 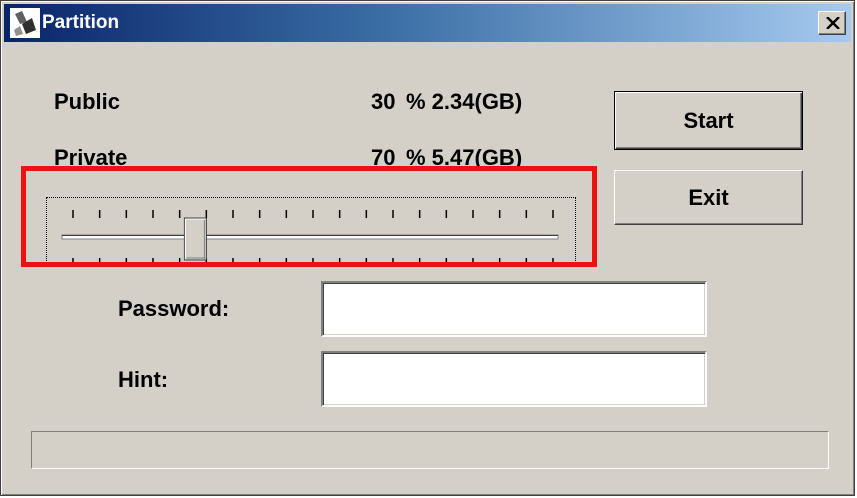 I want to click on public-percent: 30, so click(x=383, y=101).